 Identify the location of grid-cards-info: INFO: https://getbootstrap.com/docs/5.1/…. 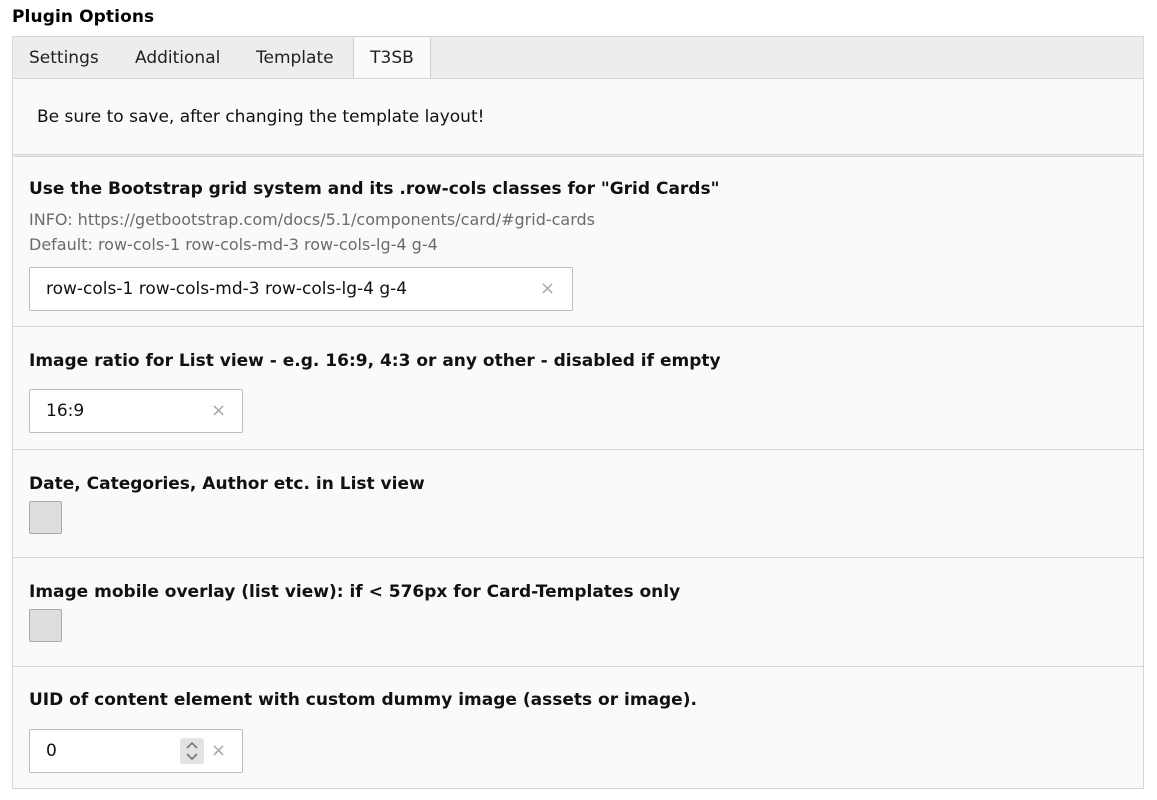
(312, 219).